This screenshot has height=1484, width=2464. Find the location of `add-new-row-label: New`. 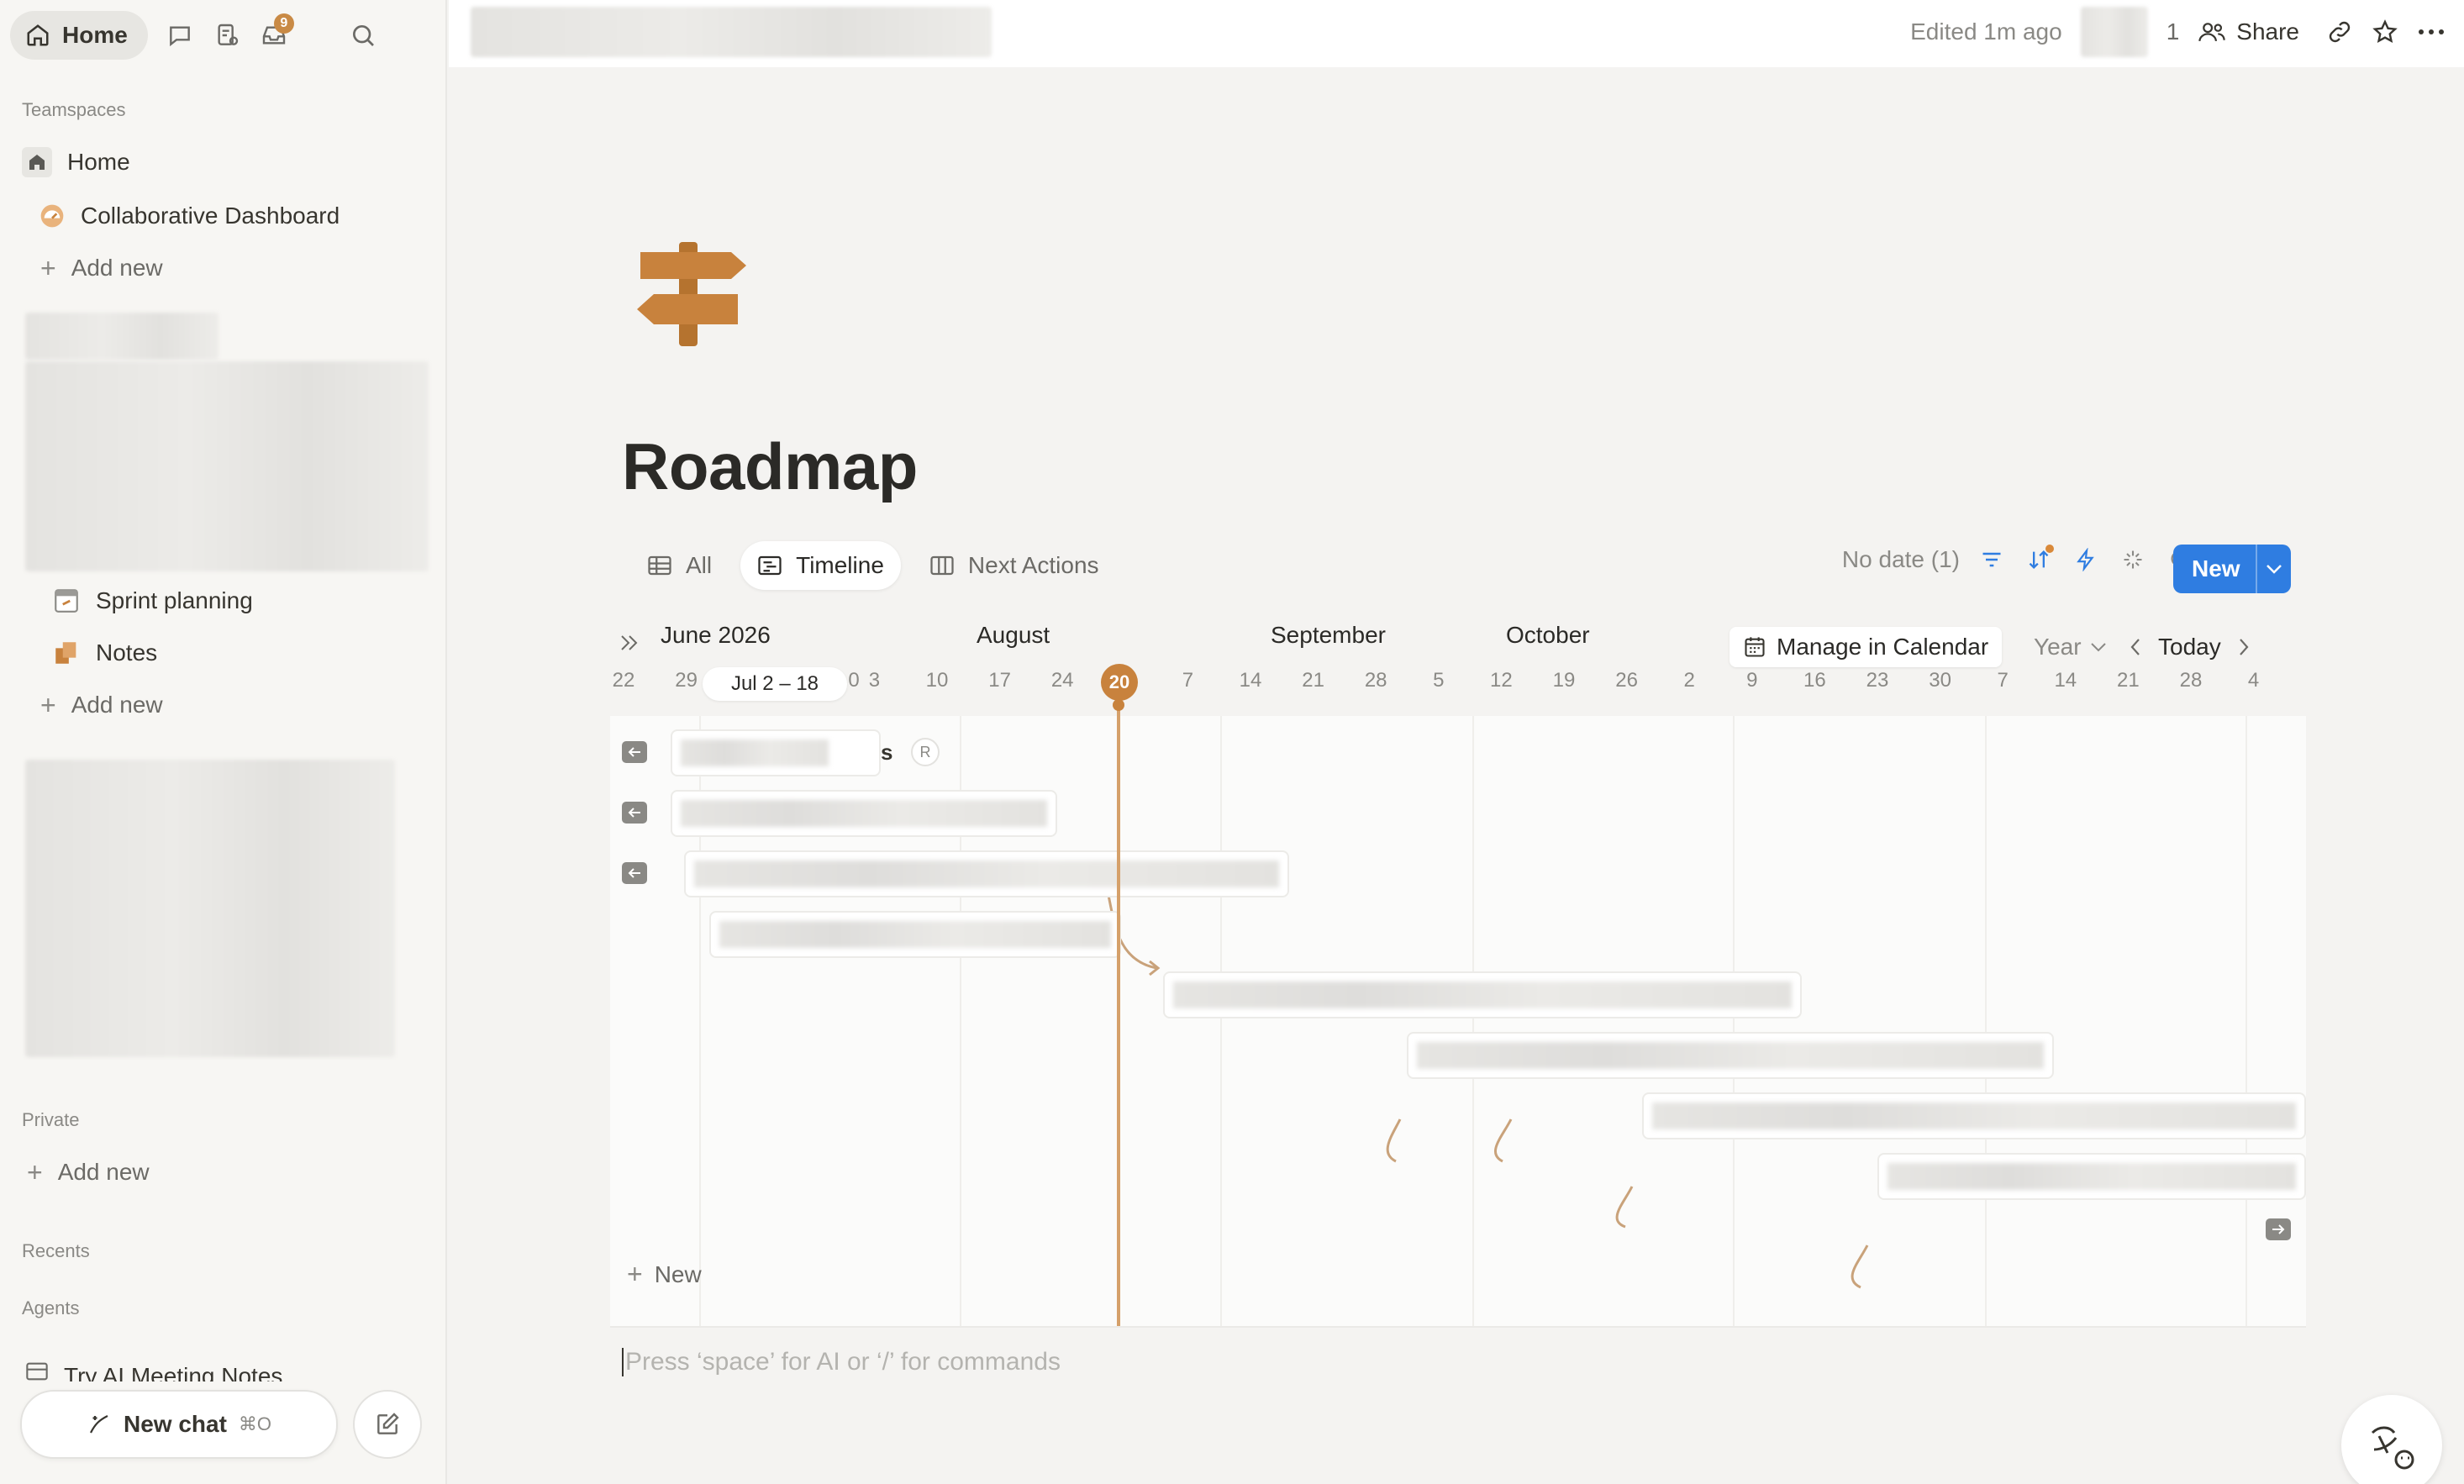

add-new-row-label: New is located at coordinates (678, 1274).